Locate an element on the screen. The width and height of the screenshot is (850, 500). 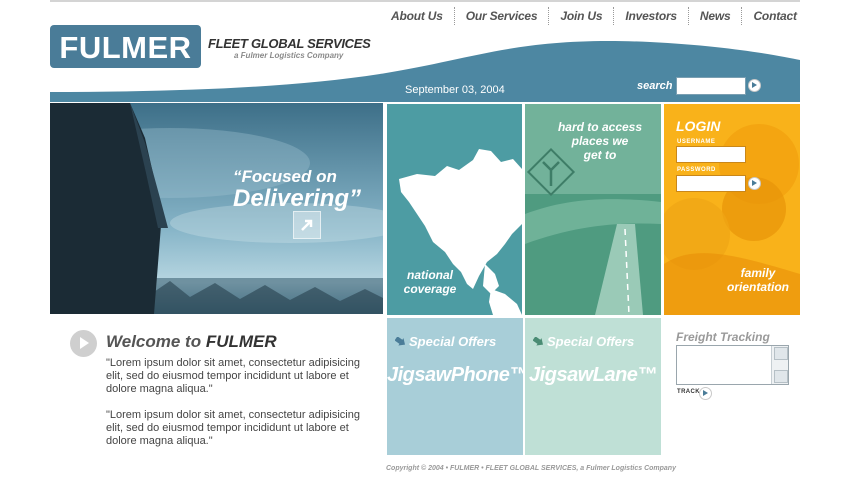
welcome-brand: FULMER is located at coordinates (241, 341).